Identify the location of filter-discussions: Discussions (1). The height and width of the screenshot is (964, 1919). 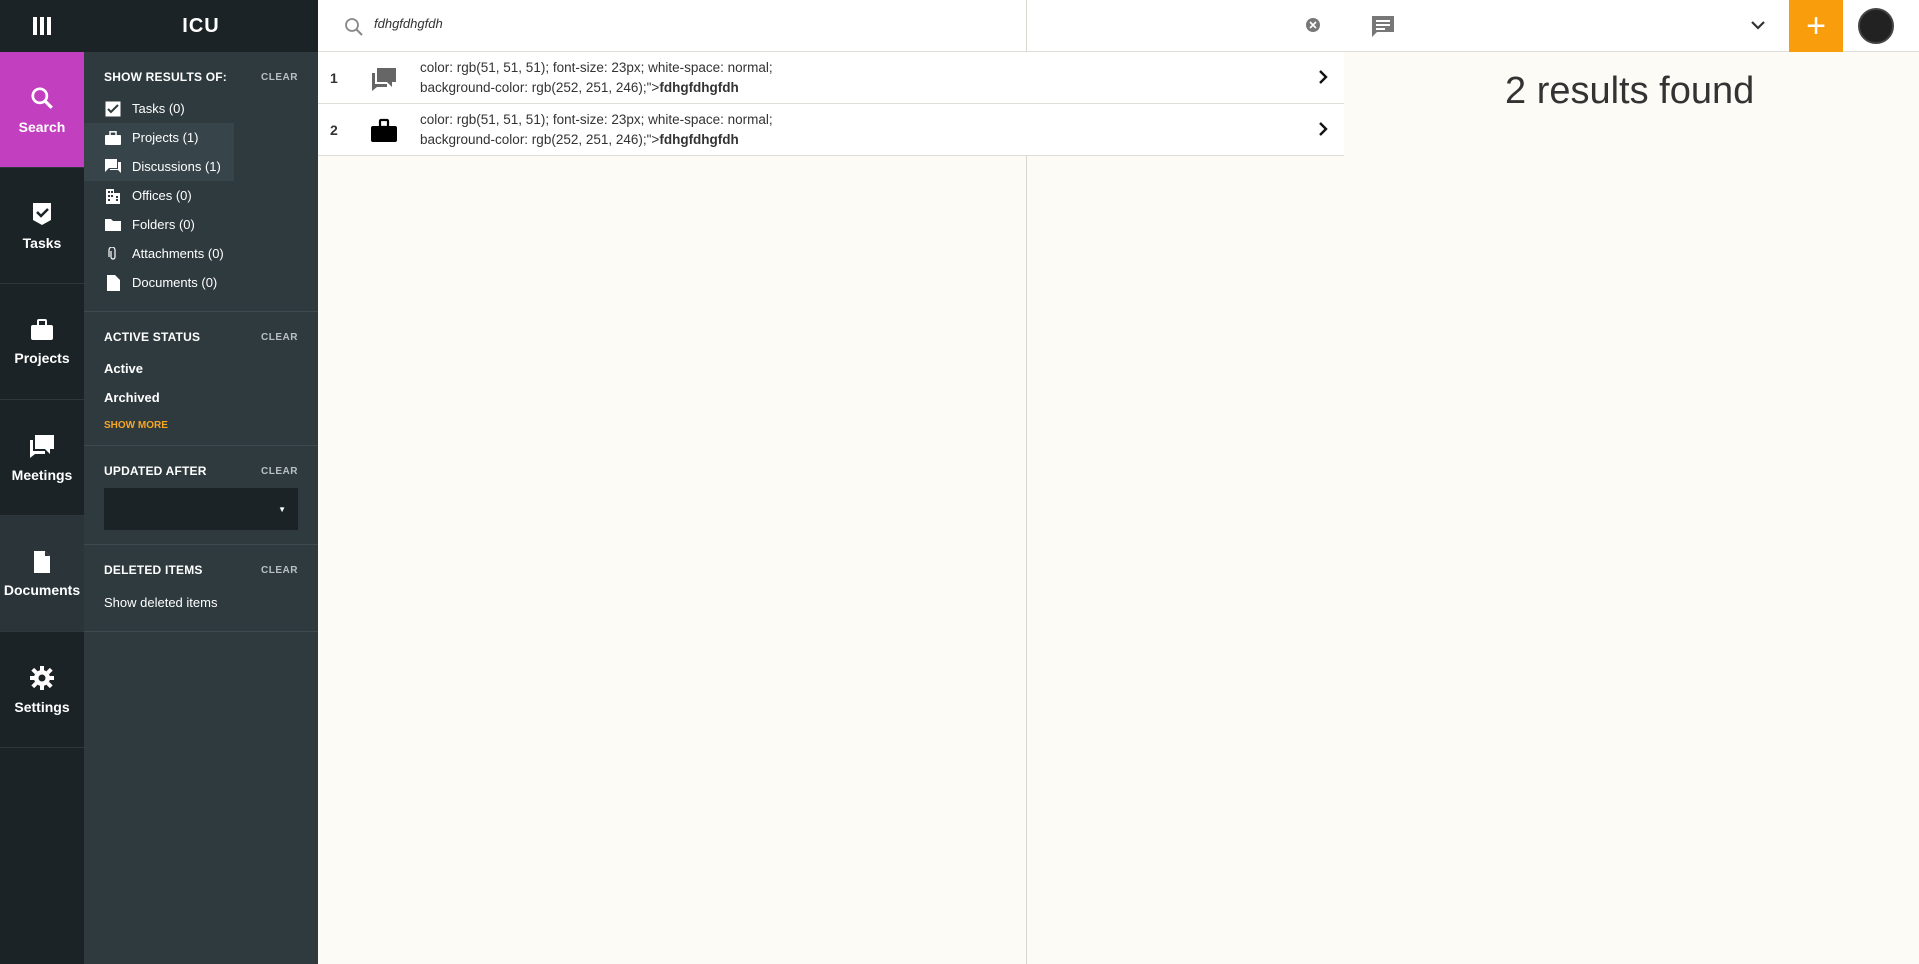
(159, 166).